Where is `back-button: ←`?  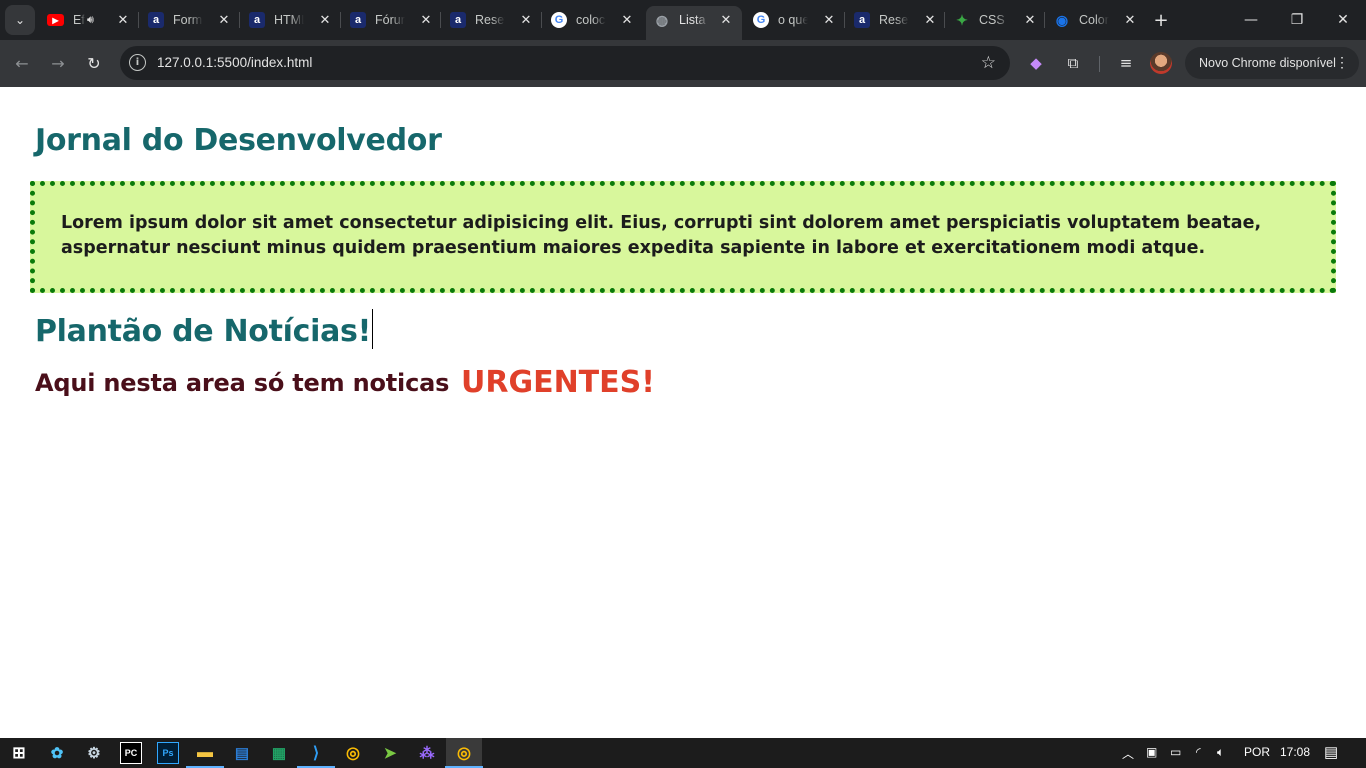 back-button: ← is located at coordinates (22, 63).